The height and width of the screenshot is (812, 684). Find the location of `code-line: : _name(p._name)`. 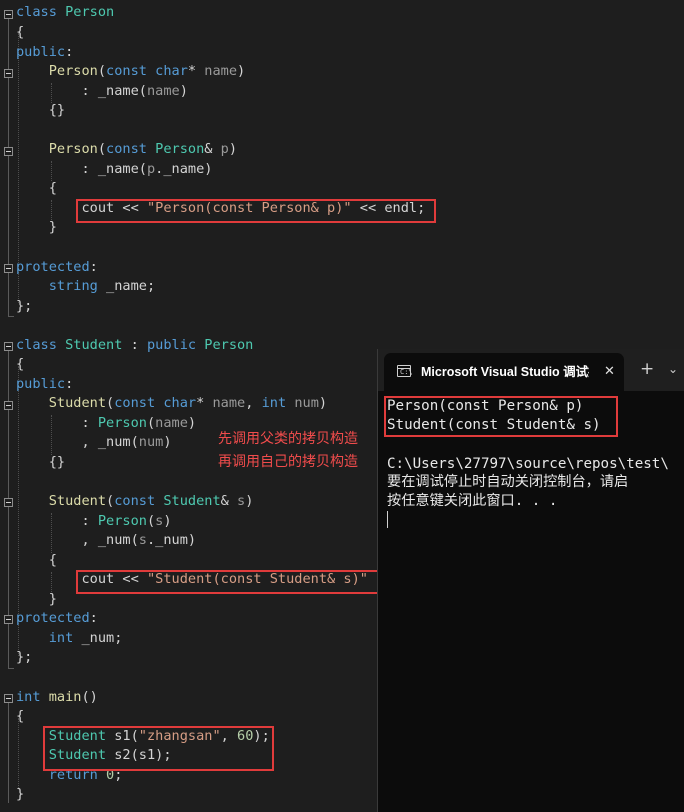

code-line: : _name(p._name) is located at coordinates (114, 170).